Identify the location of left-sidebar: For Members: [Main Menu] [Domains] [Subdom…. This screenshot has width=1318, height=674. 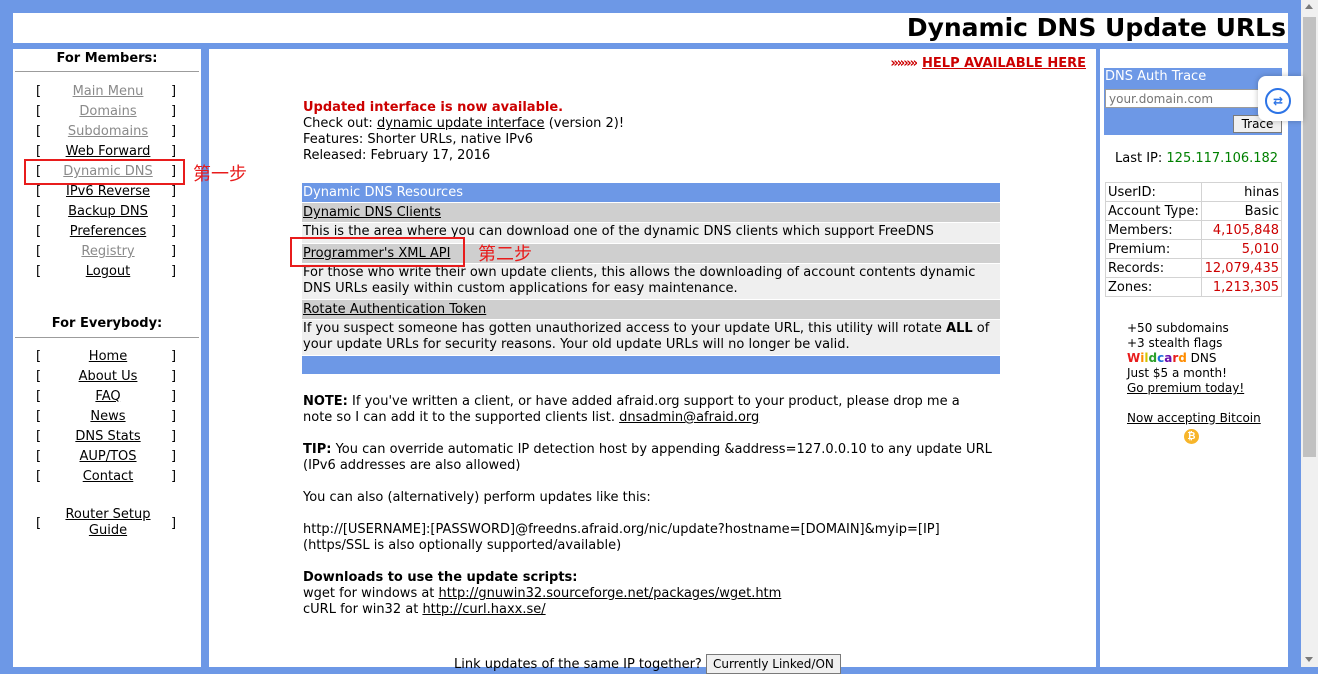
(107, 358).